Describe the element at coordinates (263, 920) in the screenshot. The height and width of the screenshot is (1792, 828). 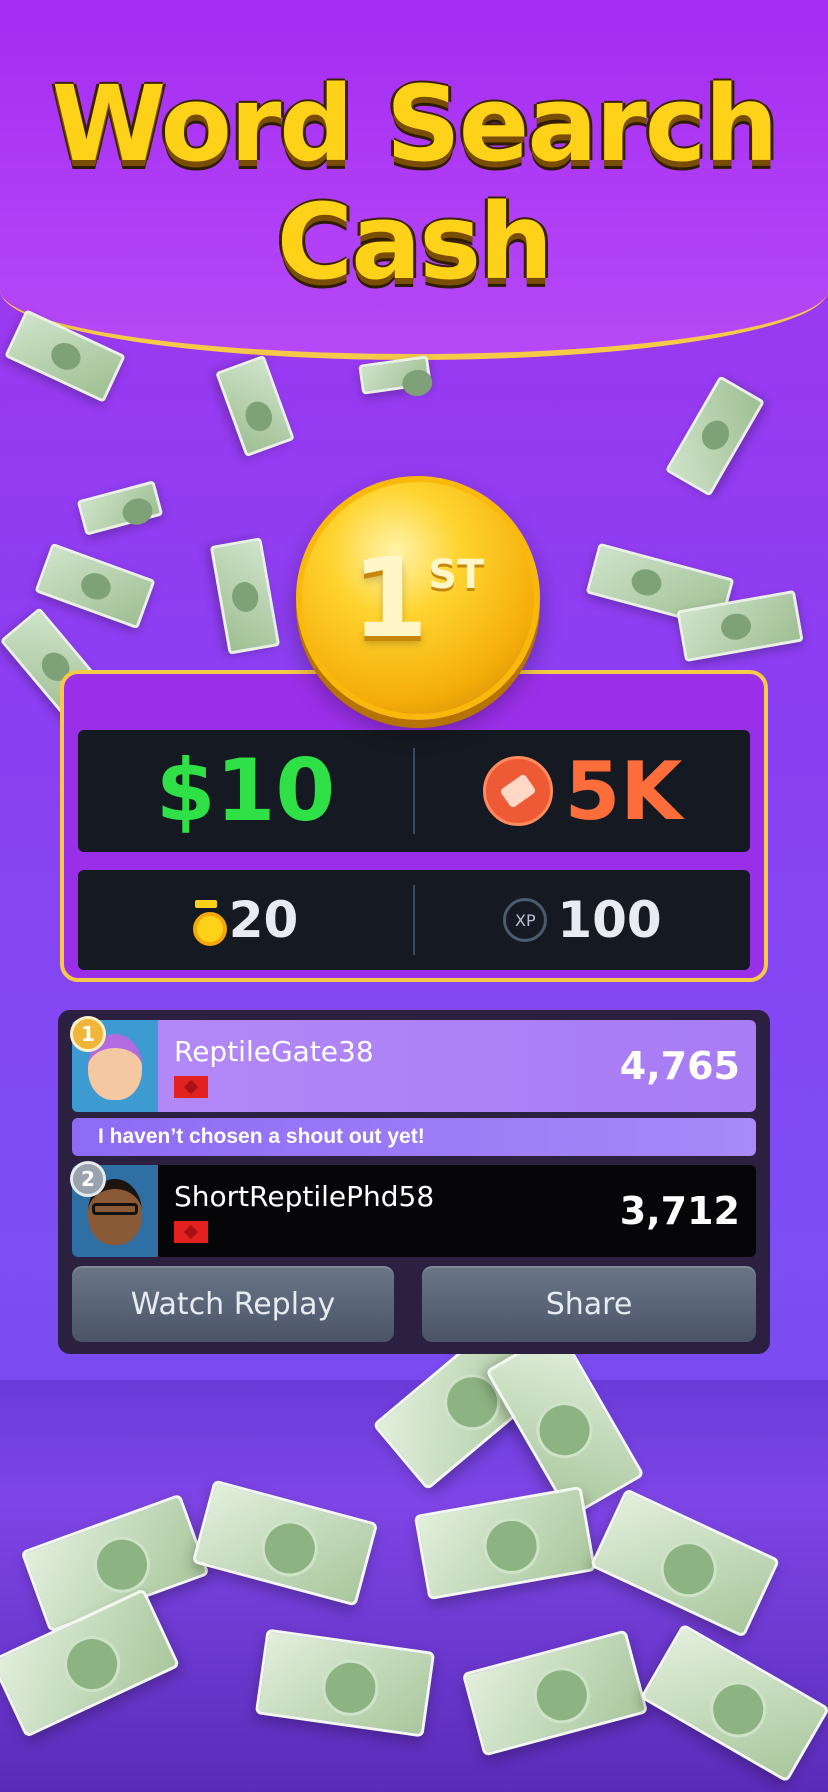
I see `medal-amount: 20` at that location.